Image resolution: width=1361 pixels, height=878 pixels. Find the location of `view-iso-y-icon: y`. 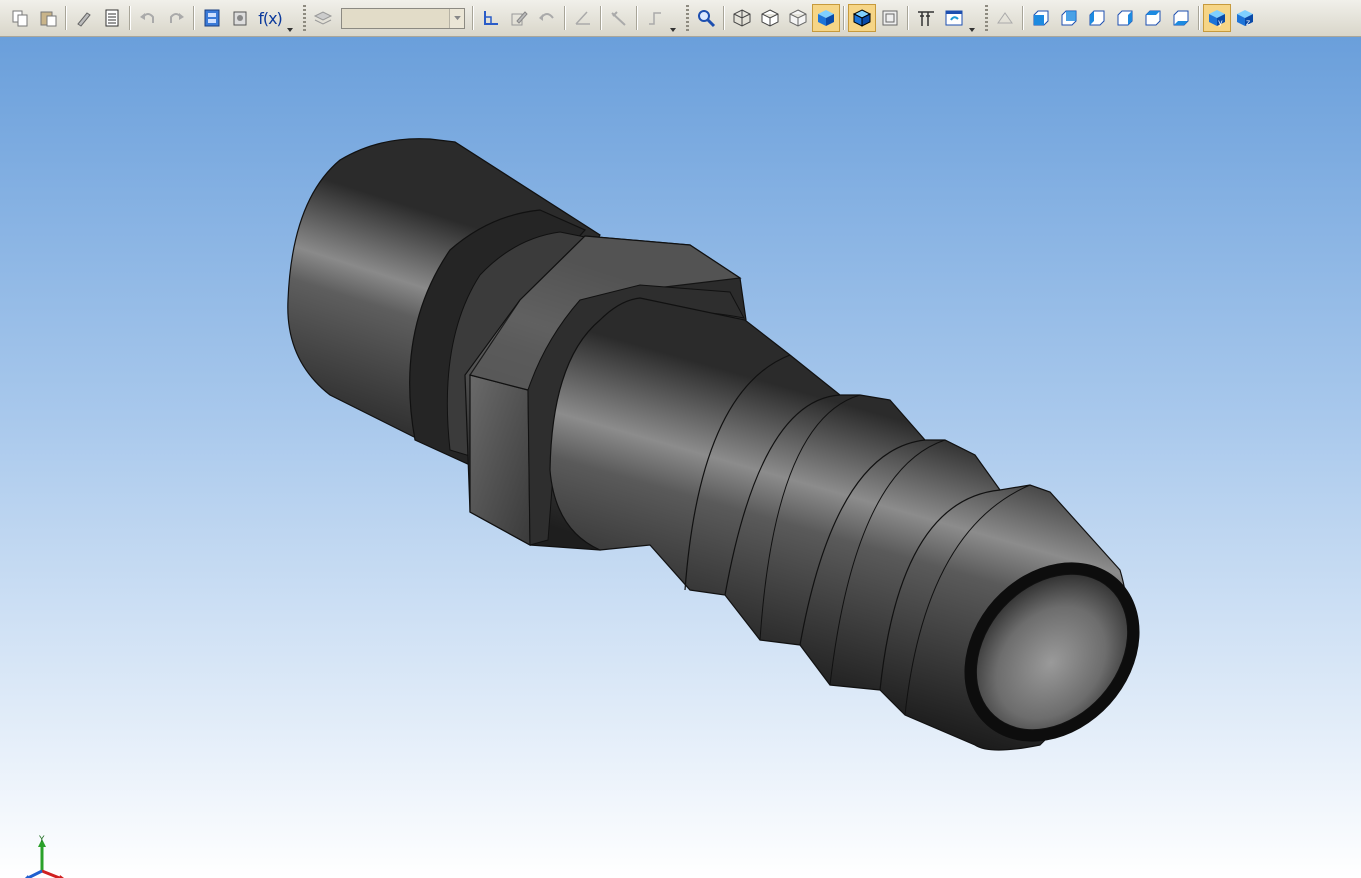

view-iso-y-icon: y is located at coordinates (1217, 18).